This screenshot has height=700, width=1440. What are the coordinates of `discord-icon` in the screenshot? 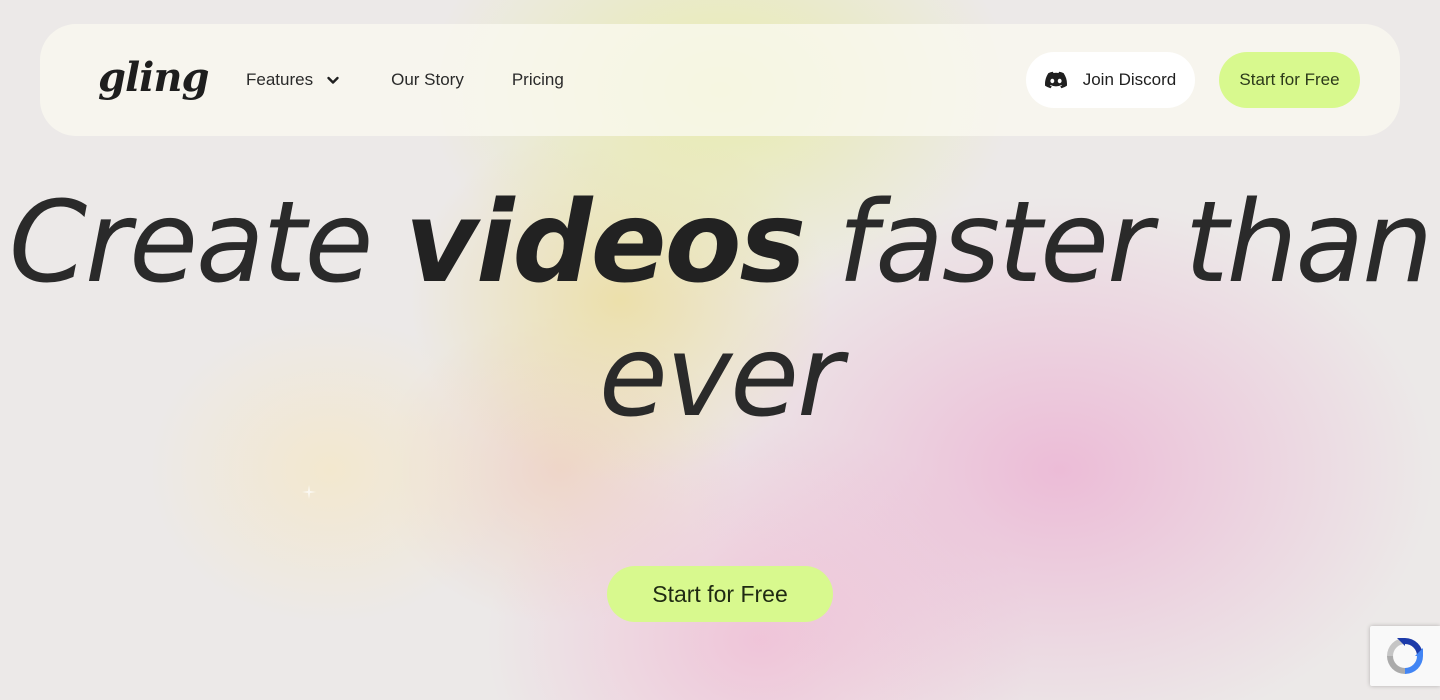 It's located at (1055, 80).